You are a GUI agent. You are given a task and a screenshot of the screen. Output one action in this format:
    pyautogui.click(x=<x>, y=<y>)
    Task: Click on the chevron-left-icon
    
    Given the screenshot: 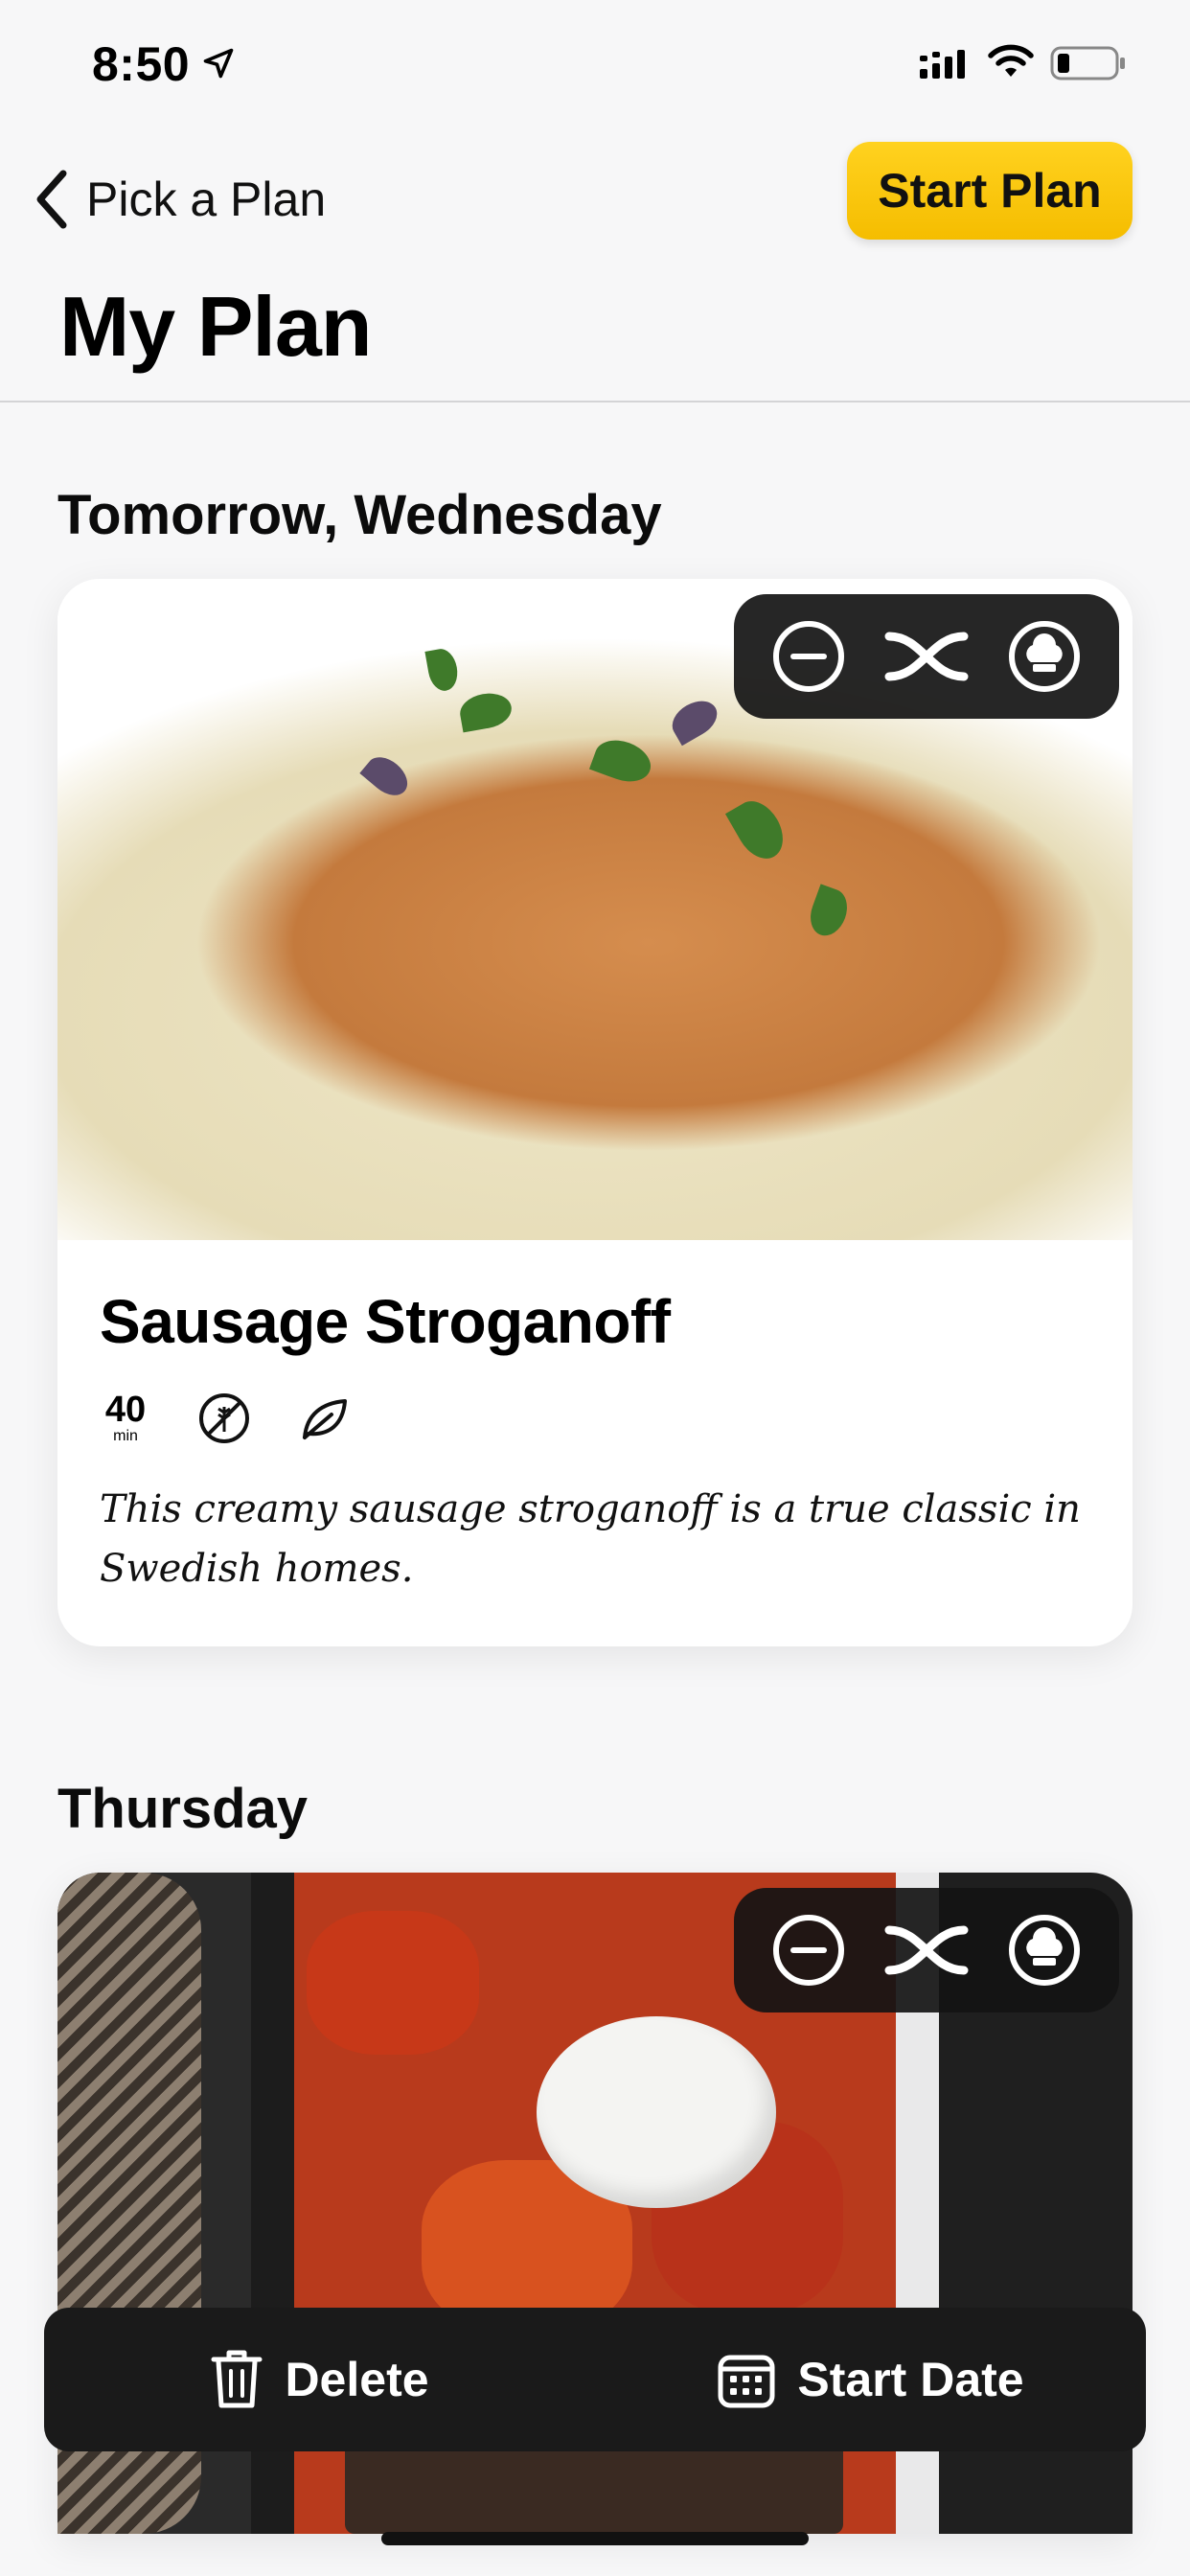 What is the action you would take?
    pyautogui.click(x=52, y=199)
    